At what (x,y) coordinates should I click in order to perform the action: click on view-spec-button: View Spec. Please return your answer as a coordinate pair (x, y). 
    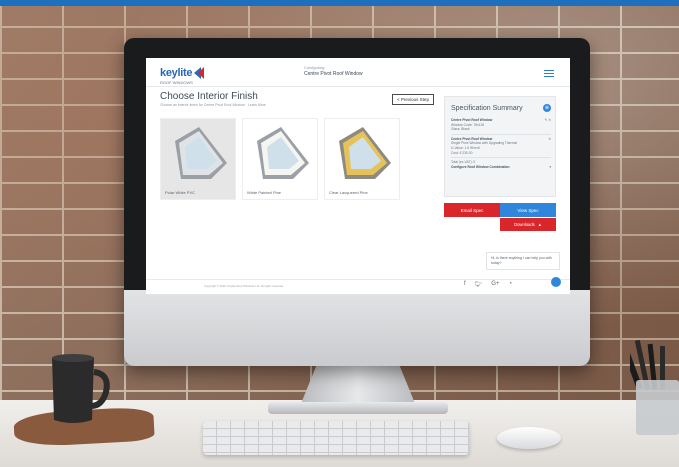
    Looking at the image, I should click on (528, 210).